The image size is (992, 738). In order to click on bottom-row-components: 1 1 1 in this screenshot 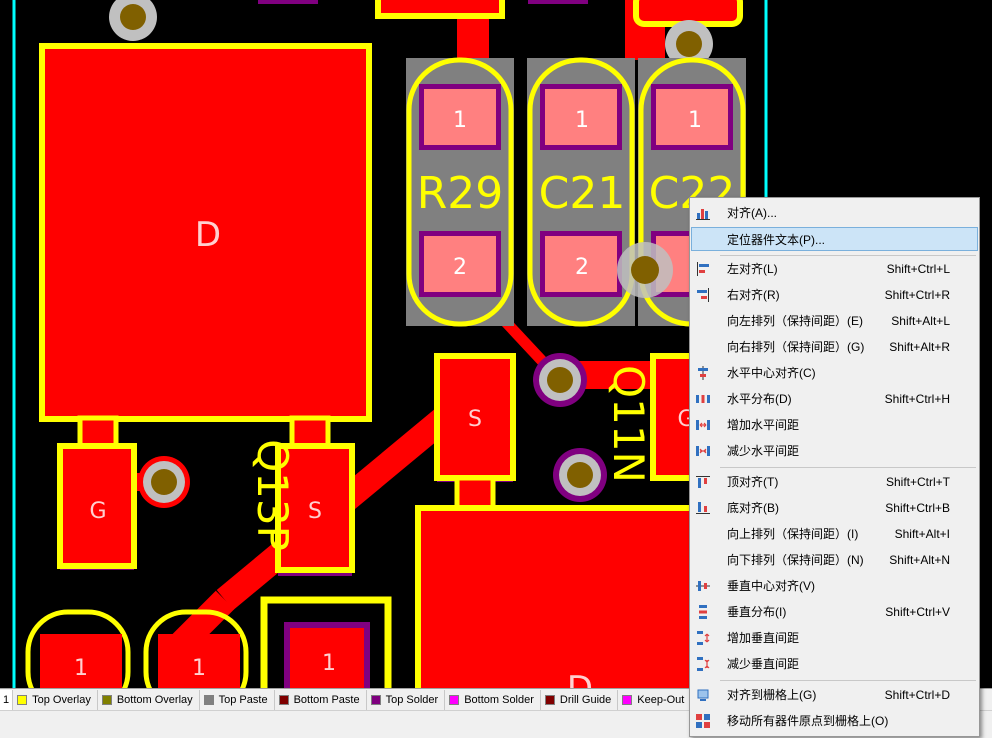, I will do `click(208, 643)`.